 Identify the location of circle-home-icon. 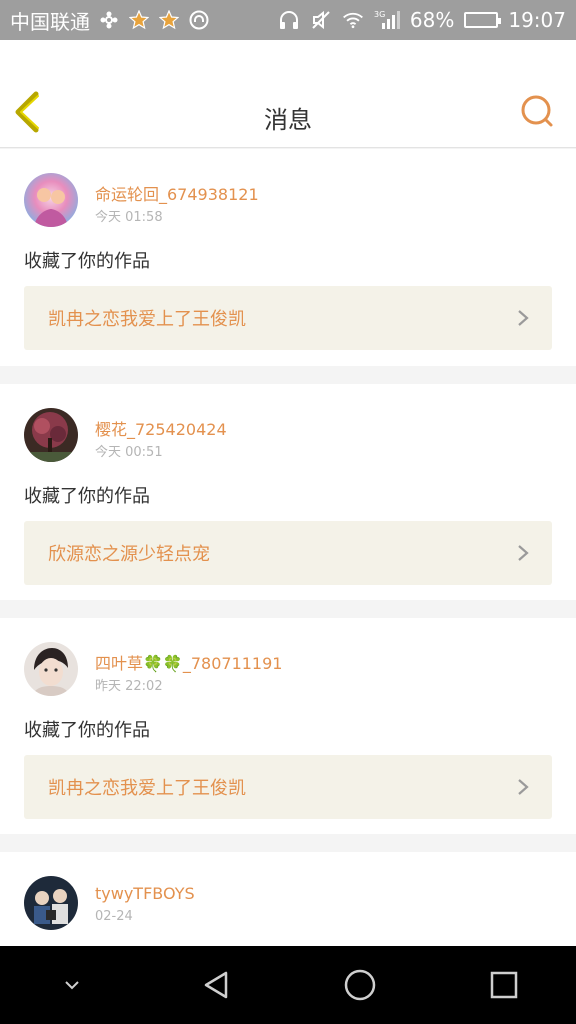
(360, 985).